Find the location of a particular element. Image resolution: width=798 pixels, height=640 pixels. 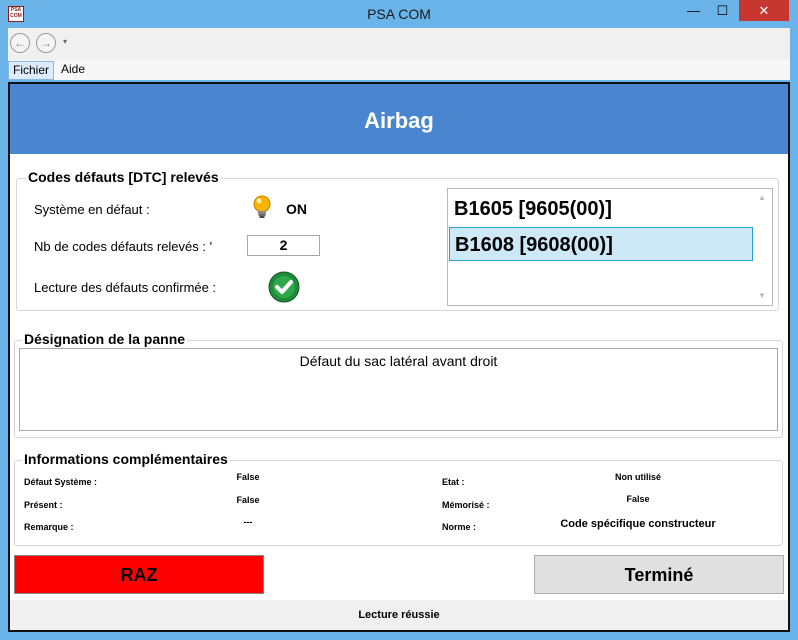

checkmark-icon is located at coordinates (284, 287).